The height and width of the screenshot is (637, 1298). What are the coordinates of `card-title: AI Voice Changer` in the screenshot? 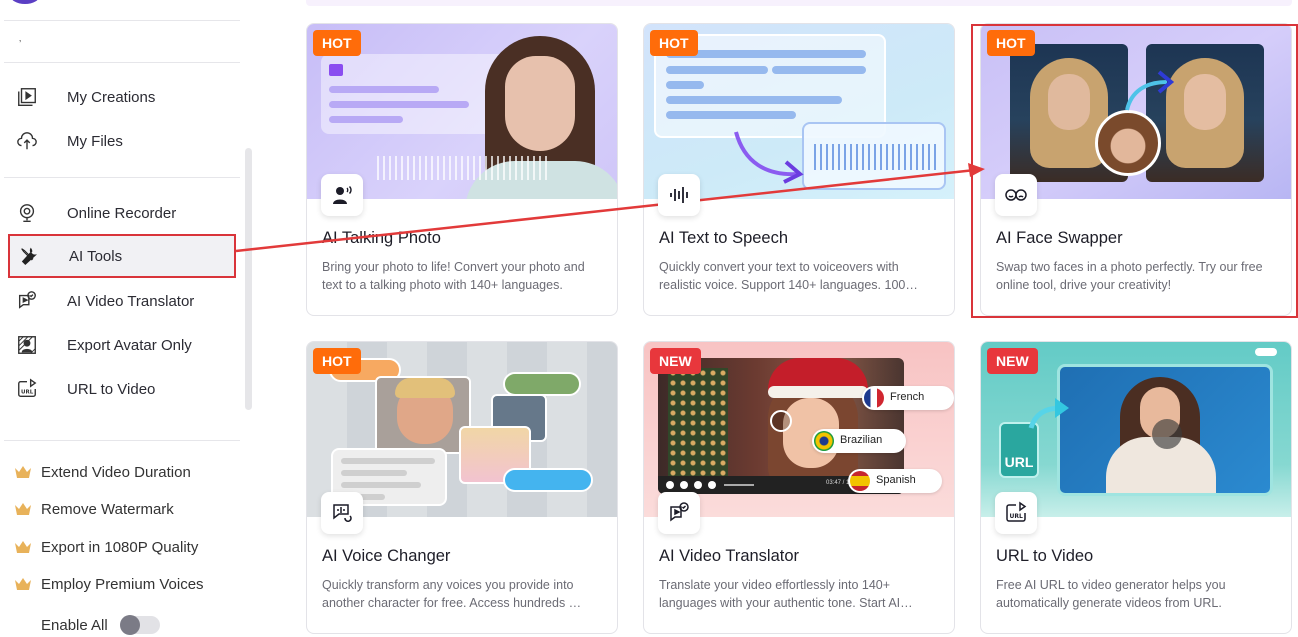 It's located at (386, 556).